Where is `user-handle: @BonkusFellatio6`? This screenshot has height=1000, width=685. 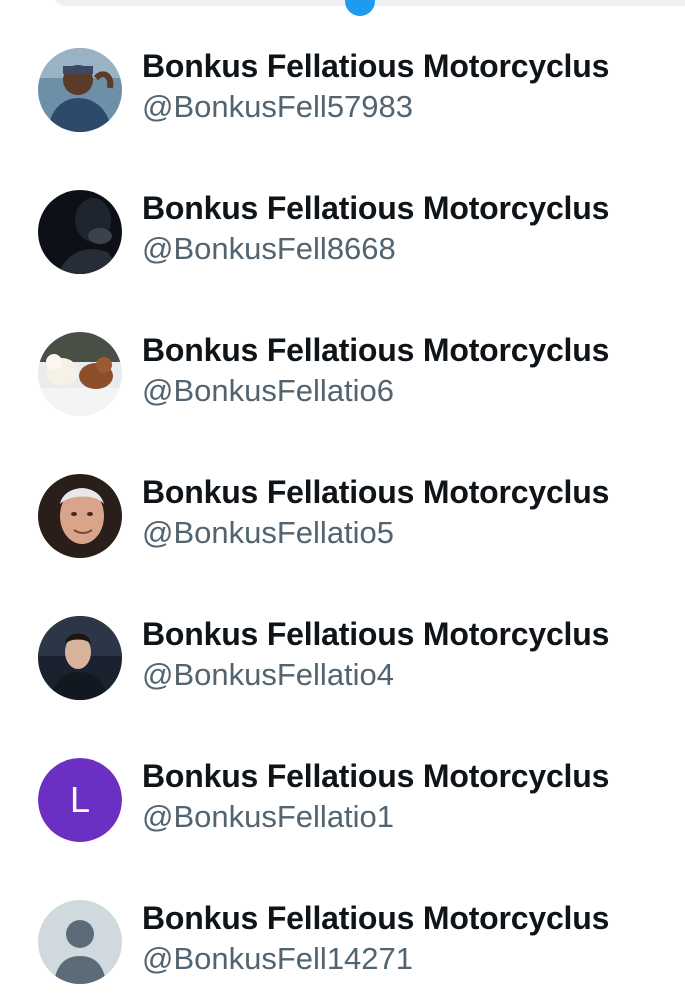
user-handle: @BonkusFellatio6 is located at coordinates (268, 390).